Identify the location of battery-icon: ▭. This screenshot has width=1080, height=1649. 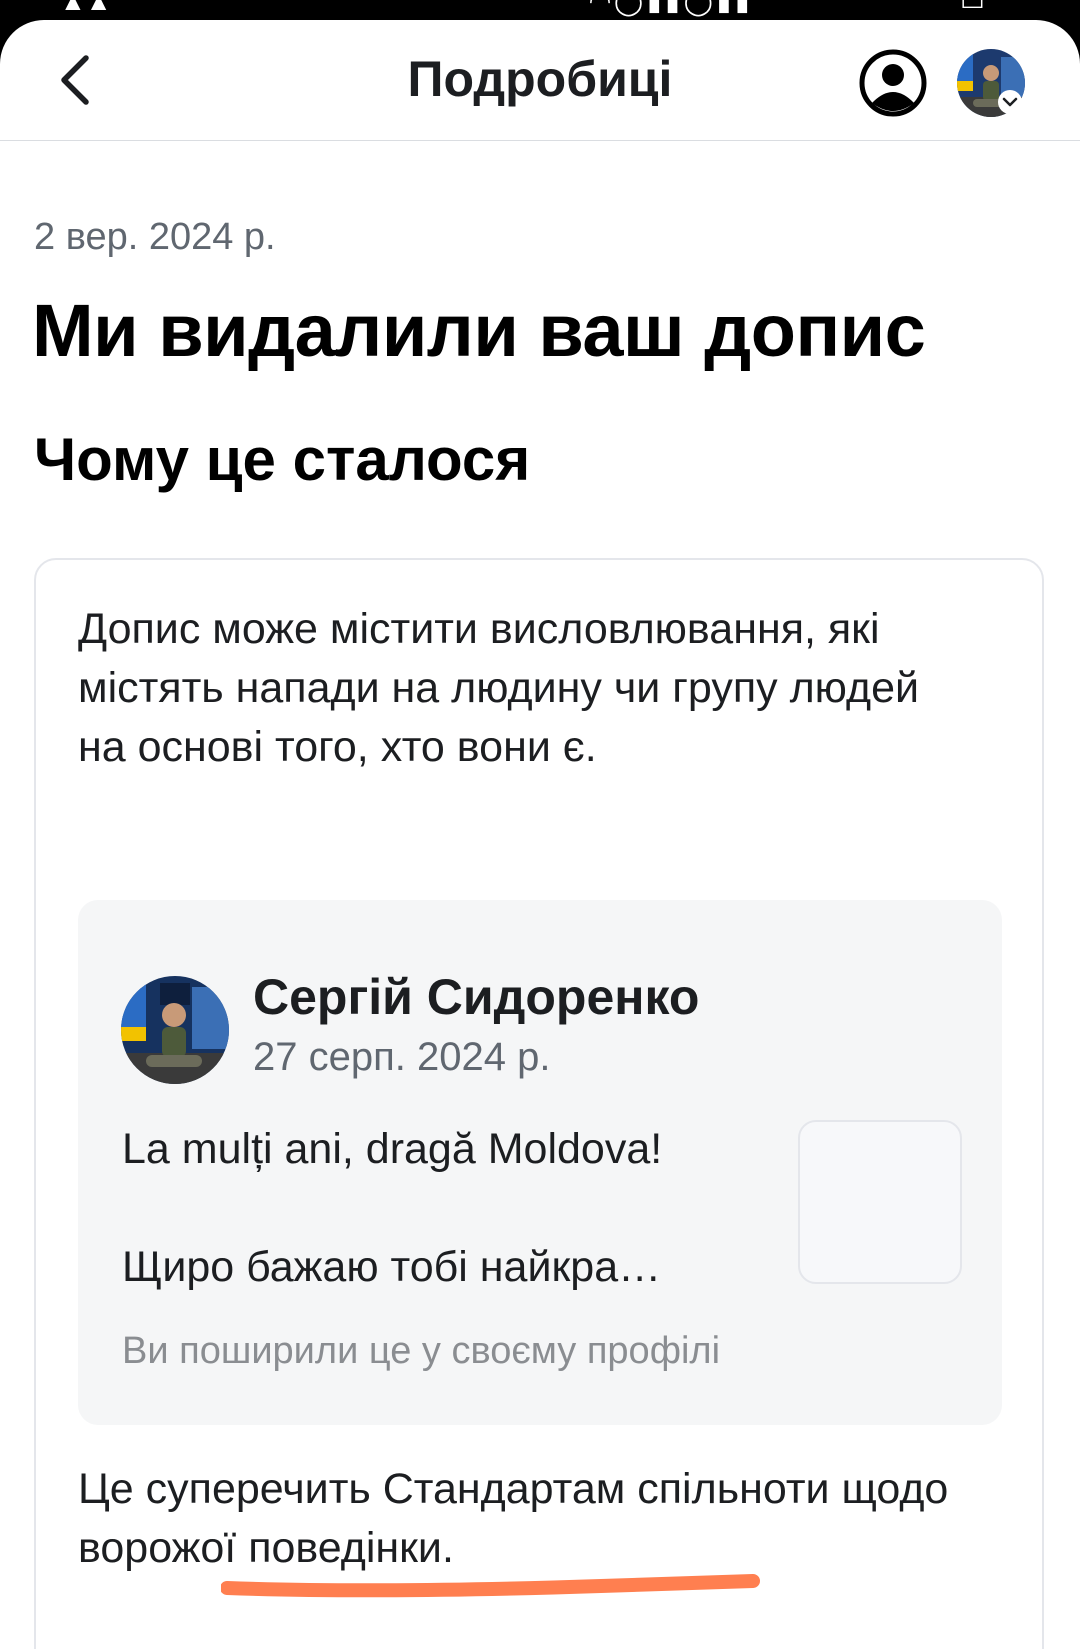
(972, 8).